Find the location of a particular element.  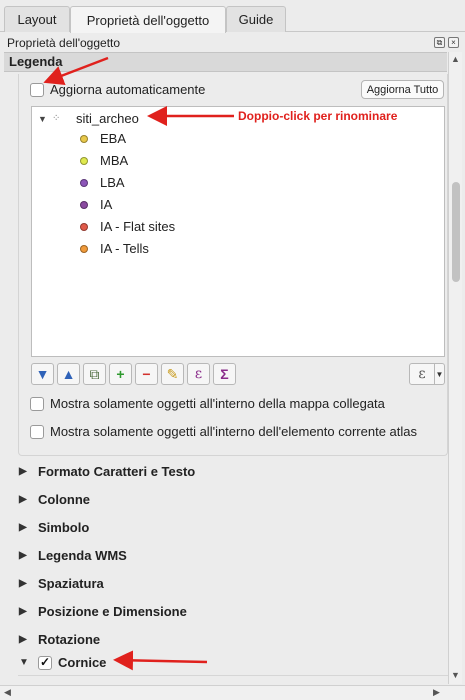

section-spacing: ▶ Spaziatura is located at coordinates (61, 583).